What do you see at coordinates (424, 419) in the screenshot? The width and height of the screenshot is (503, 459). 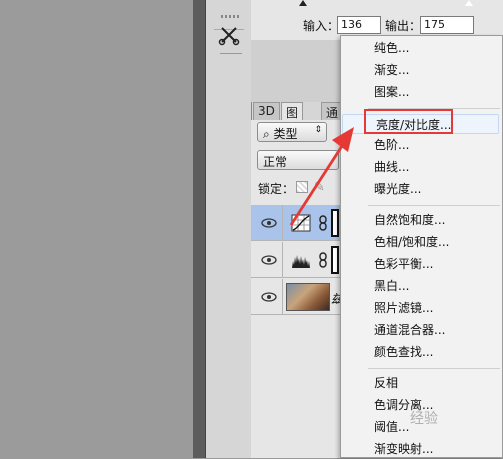 I see `watermark-text: 经验` at bounding box center [424, 419].